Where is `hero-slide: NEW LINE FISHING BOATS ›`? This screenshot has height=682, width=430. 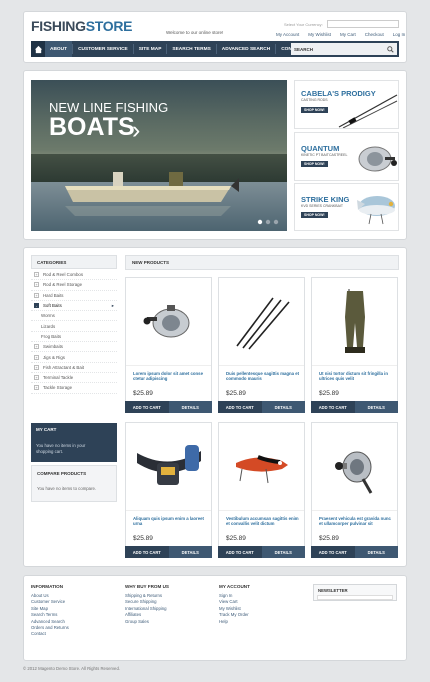 hero-slide: NEW LINE FISHING BOATS › is located at coordinates (159, 155).